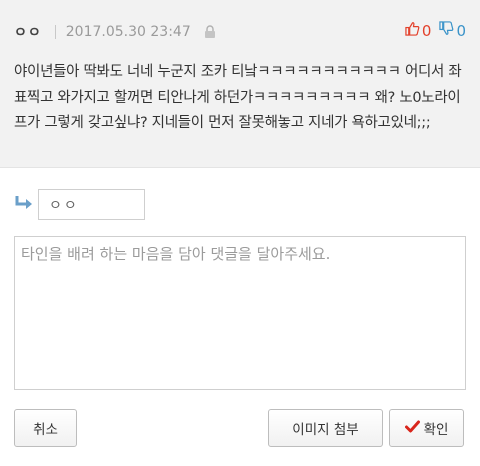  I want to click on upvote-count: 0, so click(426, 30).